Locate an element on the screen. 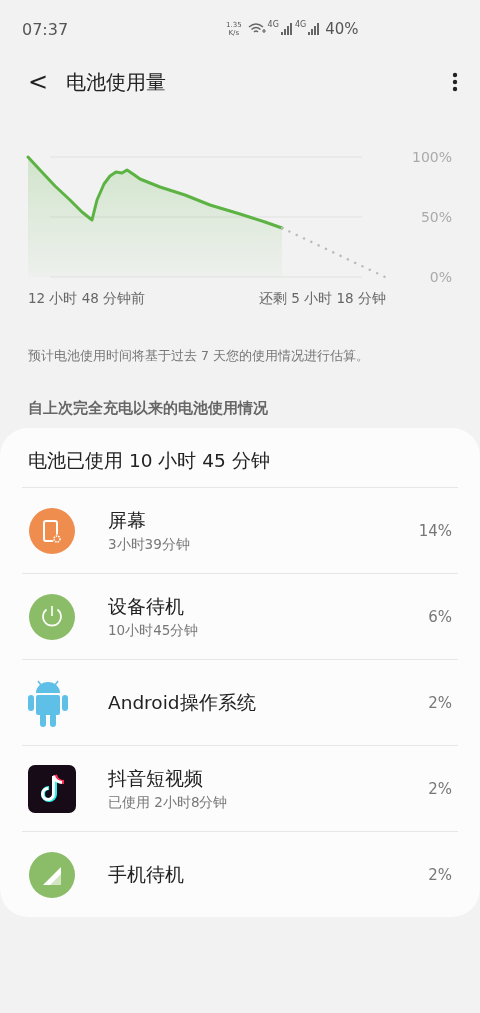  item-percent: 6% is located at coordinates (440, 616).